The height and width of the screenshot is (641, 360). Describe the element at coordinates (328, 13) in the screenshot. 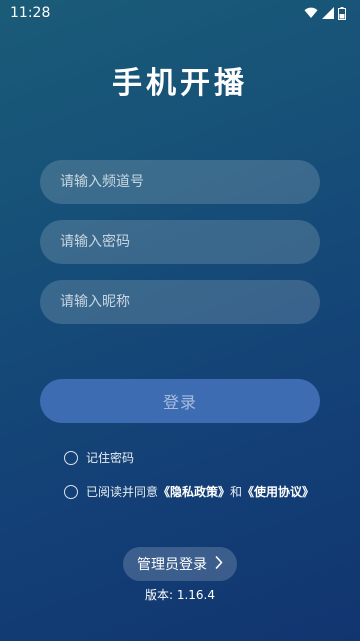

I see `signal-icon` at that location.